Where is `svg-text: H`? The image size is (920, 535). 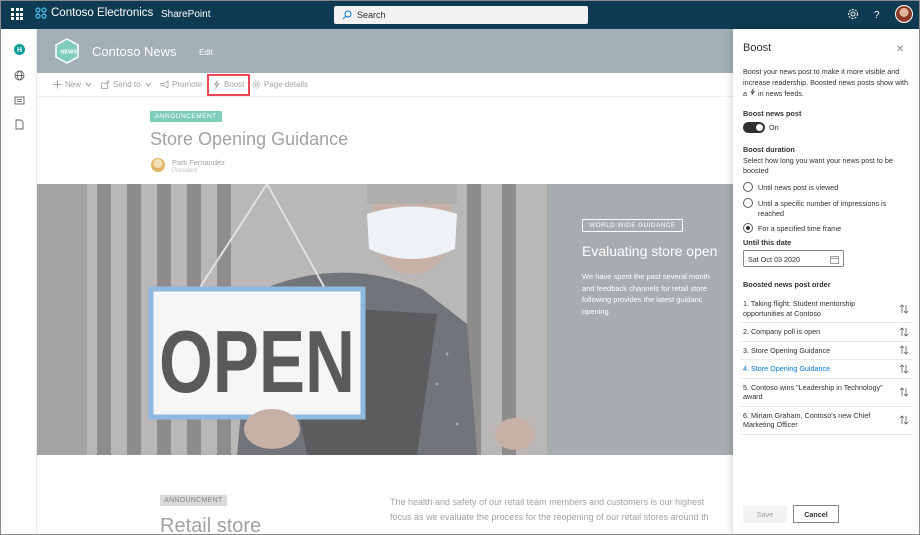 svg-text: H is located at coordinates (19, 50).